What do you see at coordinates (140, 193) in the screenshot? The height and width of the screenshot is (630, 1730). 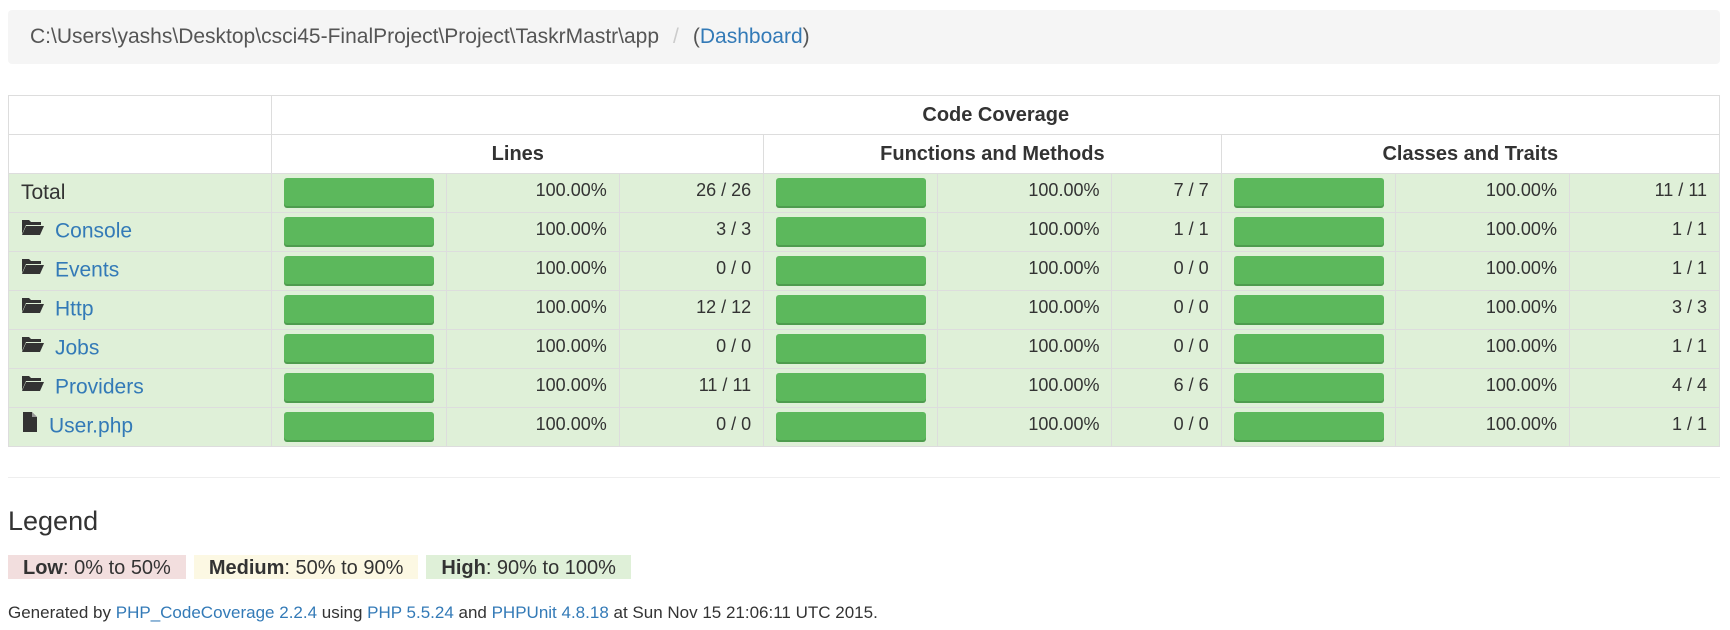 I see `row-name-cell: Total` at bounding box center [140, 193].